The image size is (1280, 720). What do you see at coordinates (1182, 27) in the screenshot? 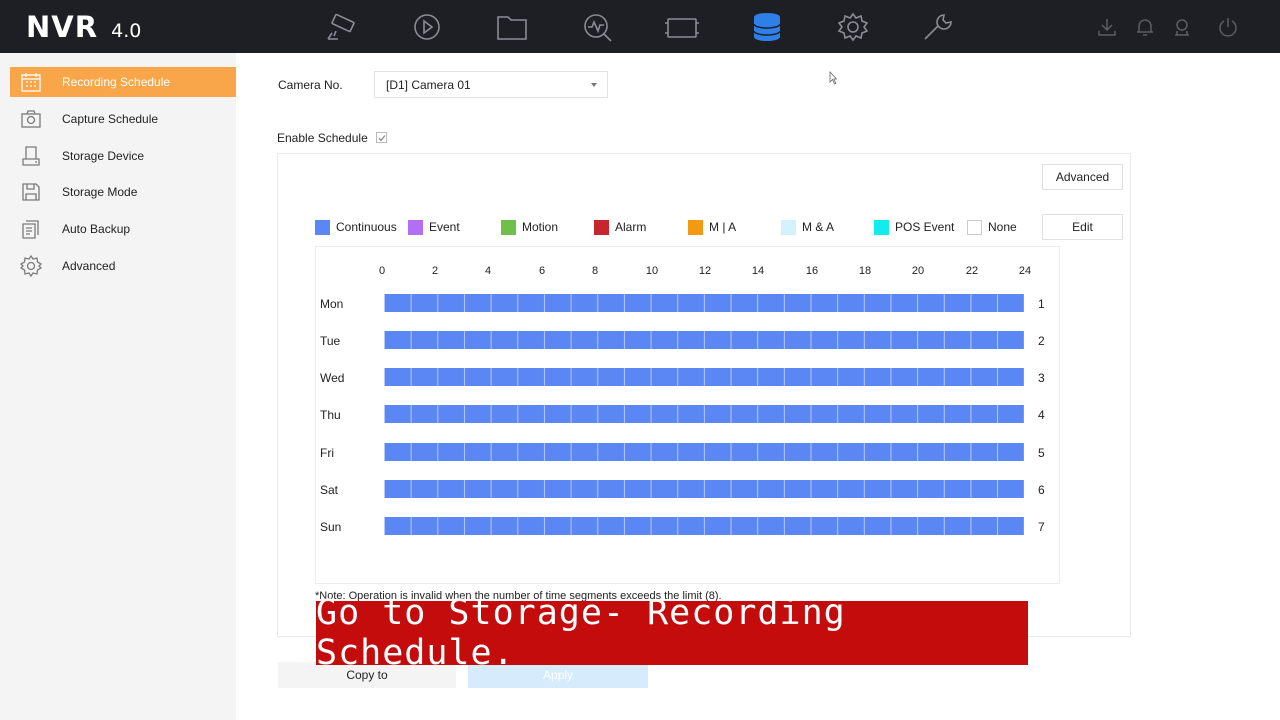
I see `user-icon` at bounding box center [1182, 27].